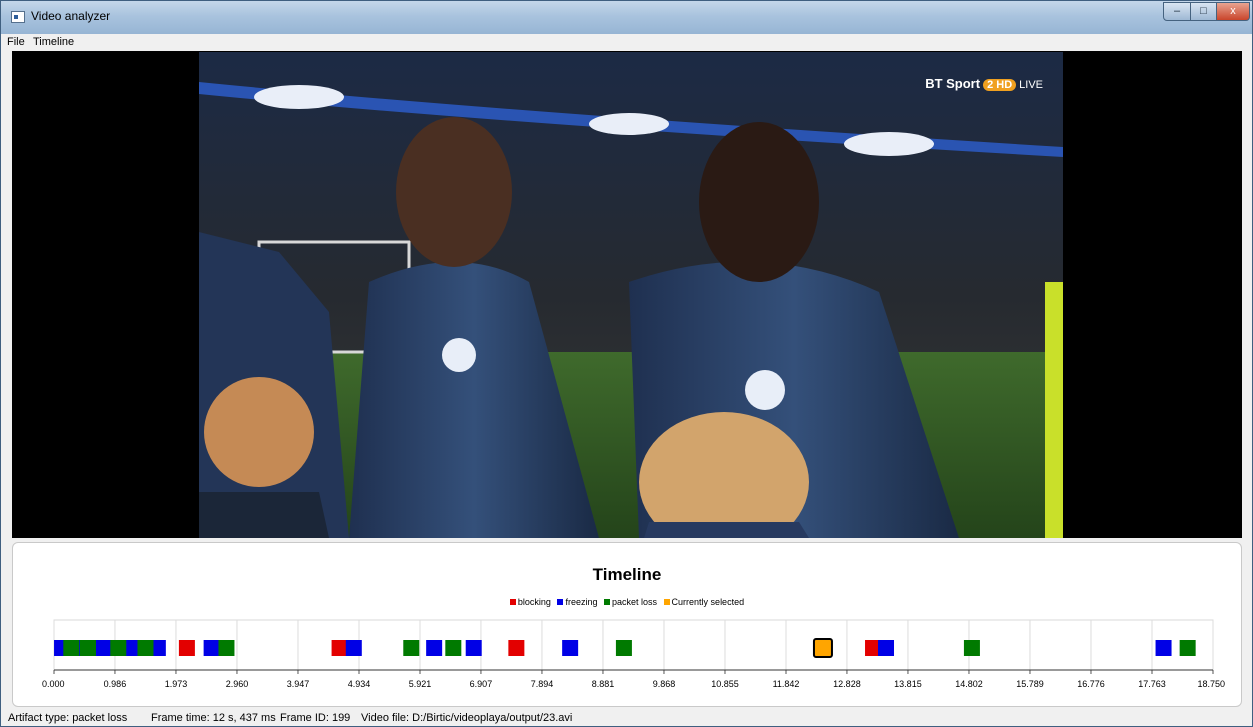 The image size is (1253, 727). I want to click on menu-timeline: Timeline, so click(53, 42).